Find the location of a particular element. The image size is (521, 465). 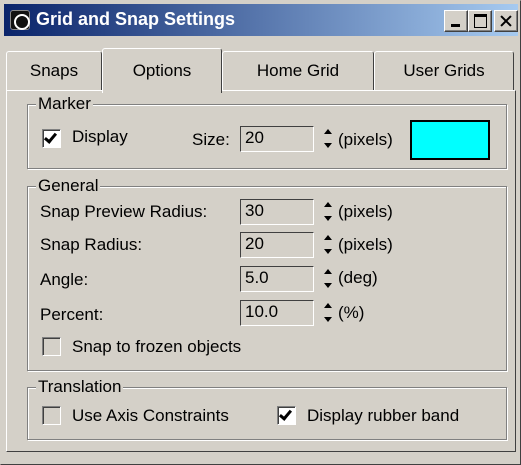

tab-options: Options is located at coordinates (162, 70).